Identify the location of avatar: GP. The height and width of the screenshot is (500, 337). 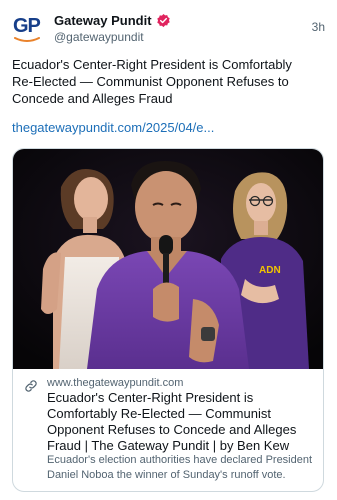
(28, 28).